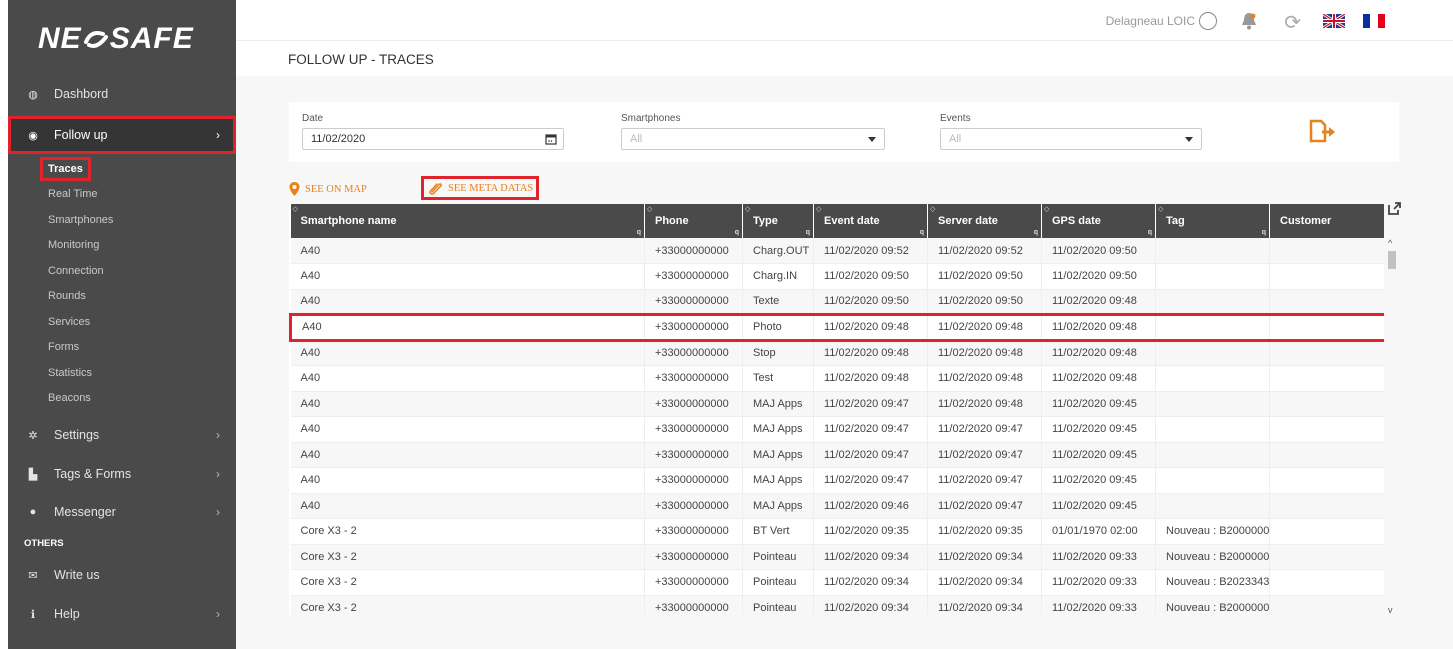  What do you see at coordinates (122, 169) in the screenshot?
I see `sidebar-subitem-traces: Traces` at bounding box center [122, 169].